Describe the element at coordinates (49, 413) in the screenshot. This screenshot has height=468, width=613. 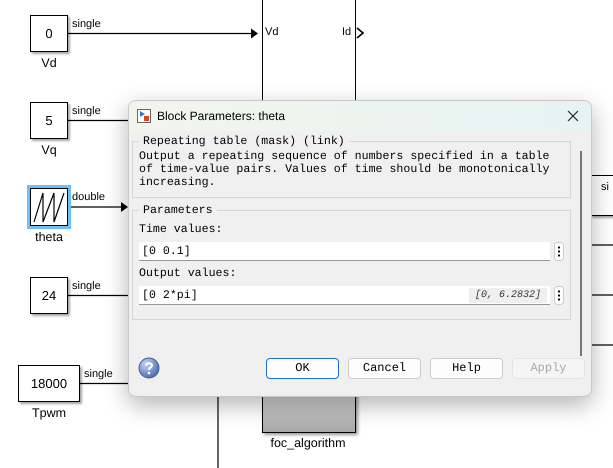
I see `block-label: Tpwm` at that location.